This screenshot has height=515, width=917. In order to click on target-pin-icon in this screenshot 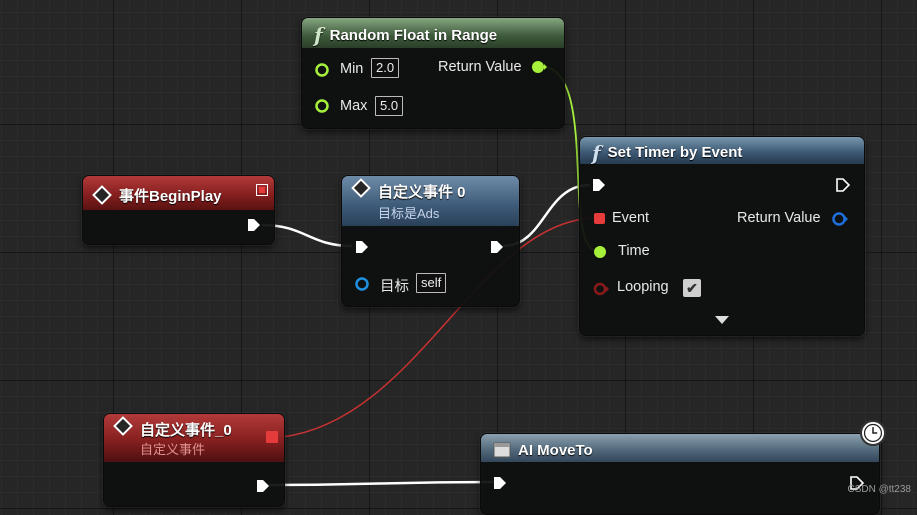, I will do `click(363, 284)`.